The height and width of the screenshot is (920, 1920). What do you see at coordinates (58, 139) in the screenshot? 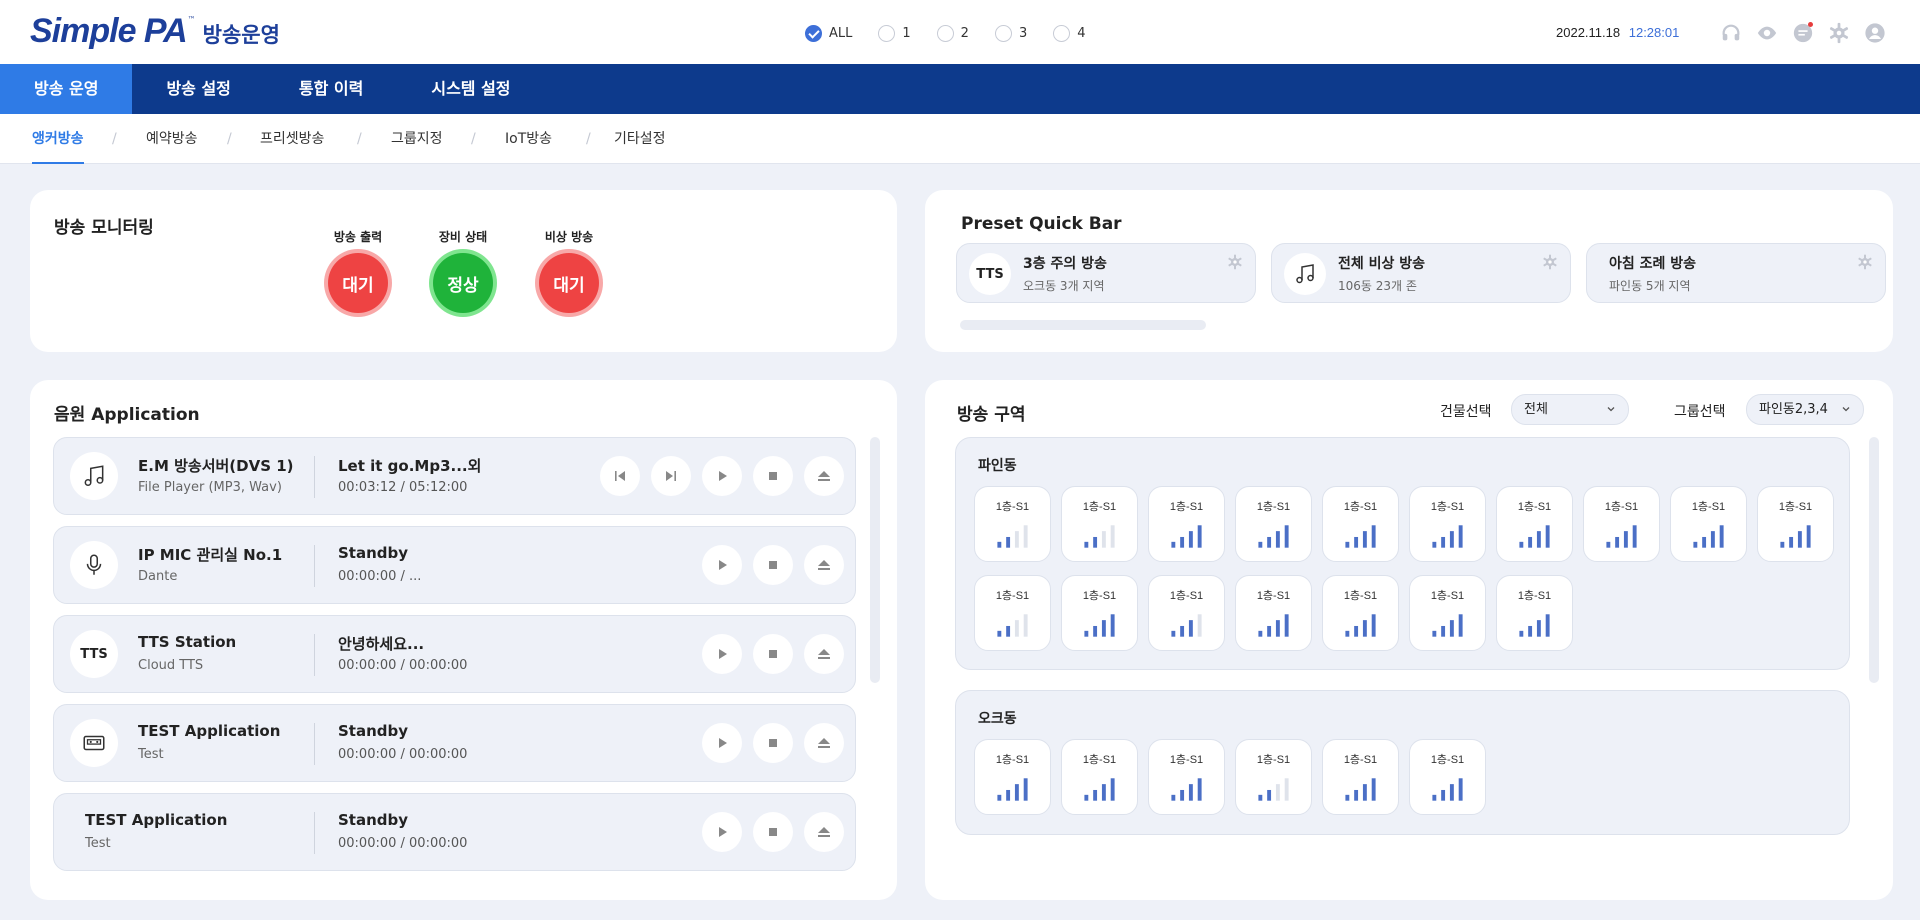
I see `tab-anchor-broadcast: 앵커방송` at bounding box center [58, 139].